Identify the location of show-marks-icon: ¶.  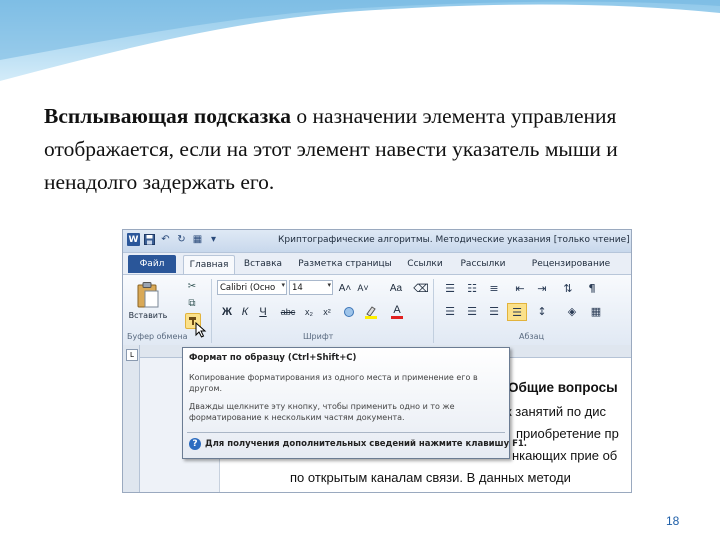
(592, 288).